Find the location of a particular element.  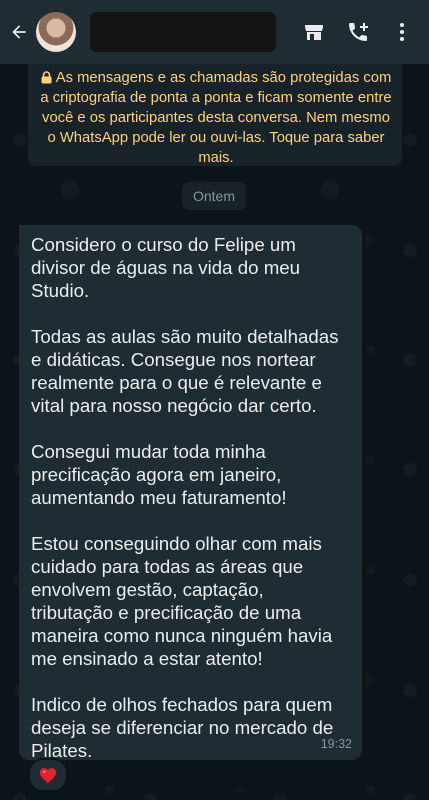

lock-icon is located at coordinates (46, 77).